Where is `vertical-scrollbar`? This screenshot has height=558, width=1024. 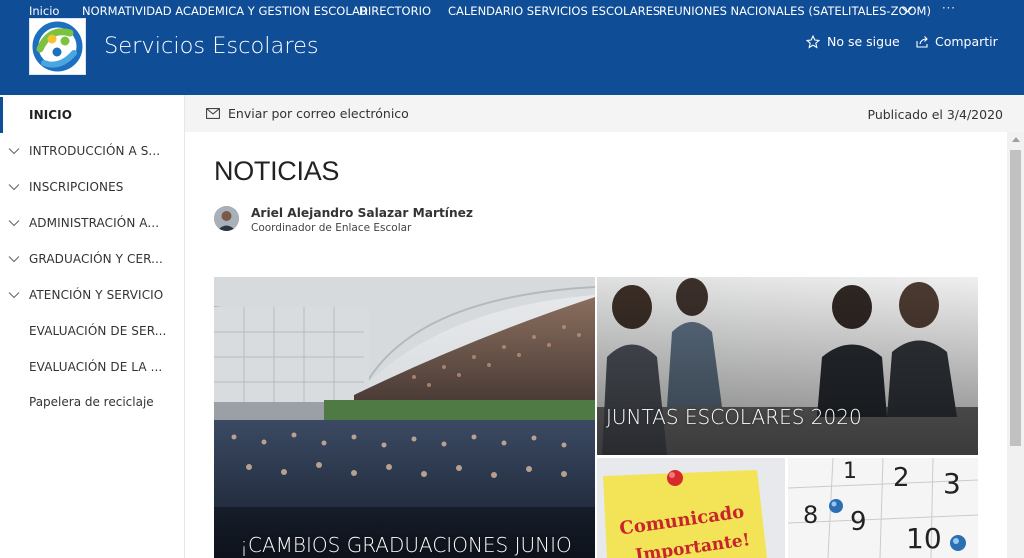
vertical-scrollbar is located at coordinates (1015, 345).